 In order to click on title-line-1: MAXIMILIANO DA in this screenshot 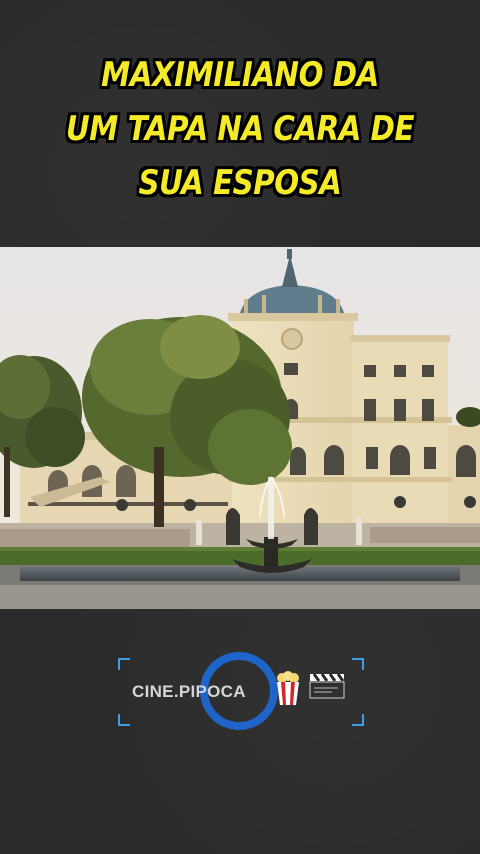, I will do `click(240, 75)`.